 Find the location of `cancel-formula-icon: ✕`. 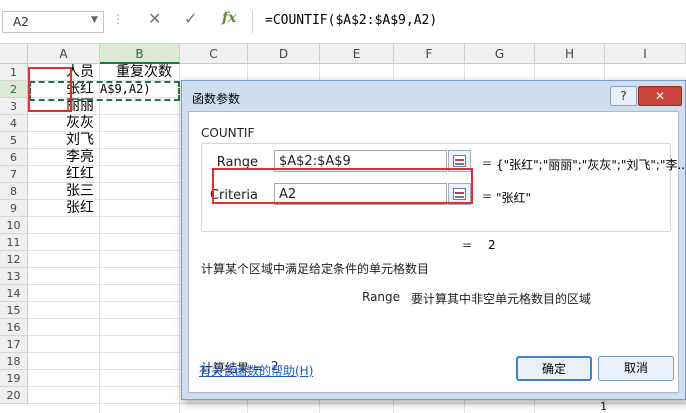

cancel-formula-icon: ✕ is located at coordinates (154, 18).